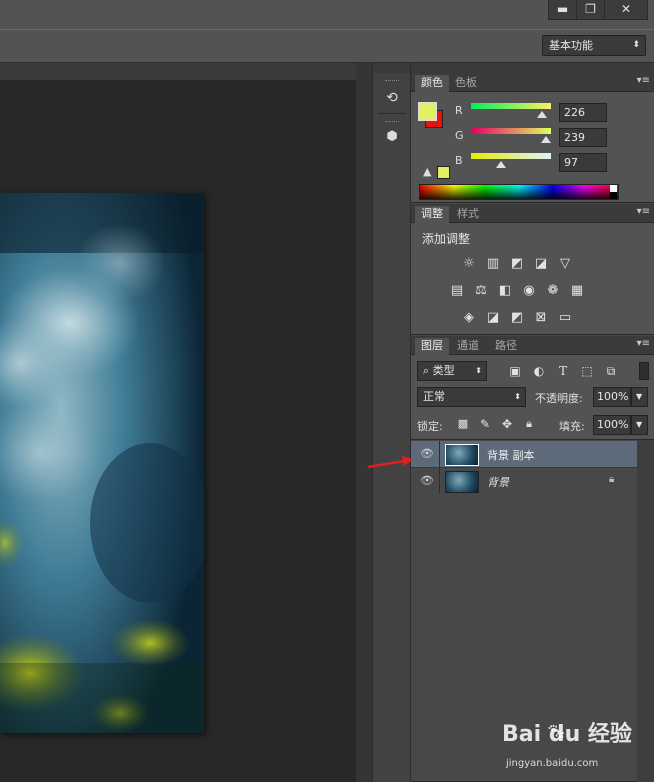 The height and width of the screenshot is (782, 654). What do you see at coordinates (457, 291) in the screenshot?
I see `hue-saturation-icon: ▤` at bounding box center [457, 291].